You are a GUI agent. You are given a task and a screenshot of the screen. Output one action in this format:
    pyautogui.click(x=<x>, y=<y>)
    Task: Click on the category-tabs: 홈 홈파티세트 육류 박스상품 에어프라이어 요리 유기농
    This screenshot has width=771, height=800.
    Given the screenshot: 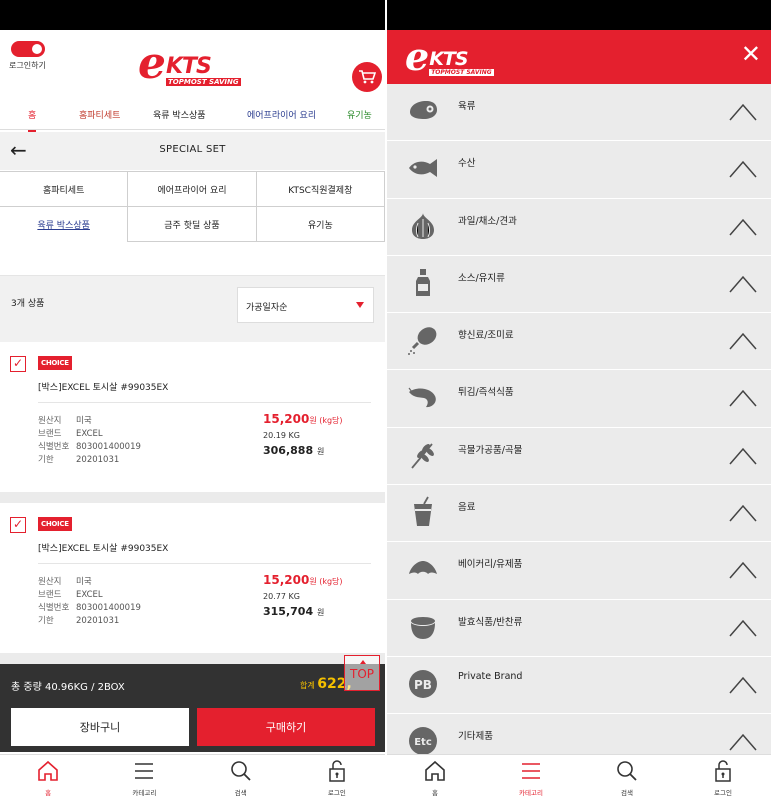 What is the action you would take?
    pyautogui.click(x=192, y=114)
    